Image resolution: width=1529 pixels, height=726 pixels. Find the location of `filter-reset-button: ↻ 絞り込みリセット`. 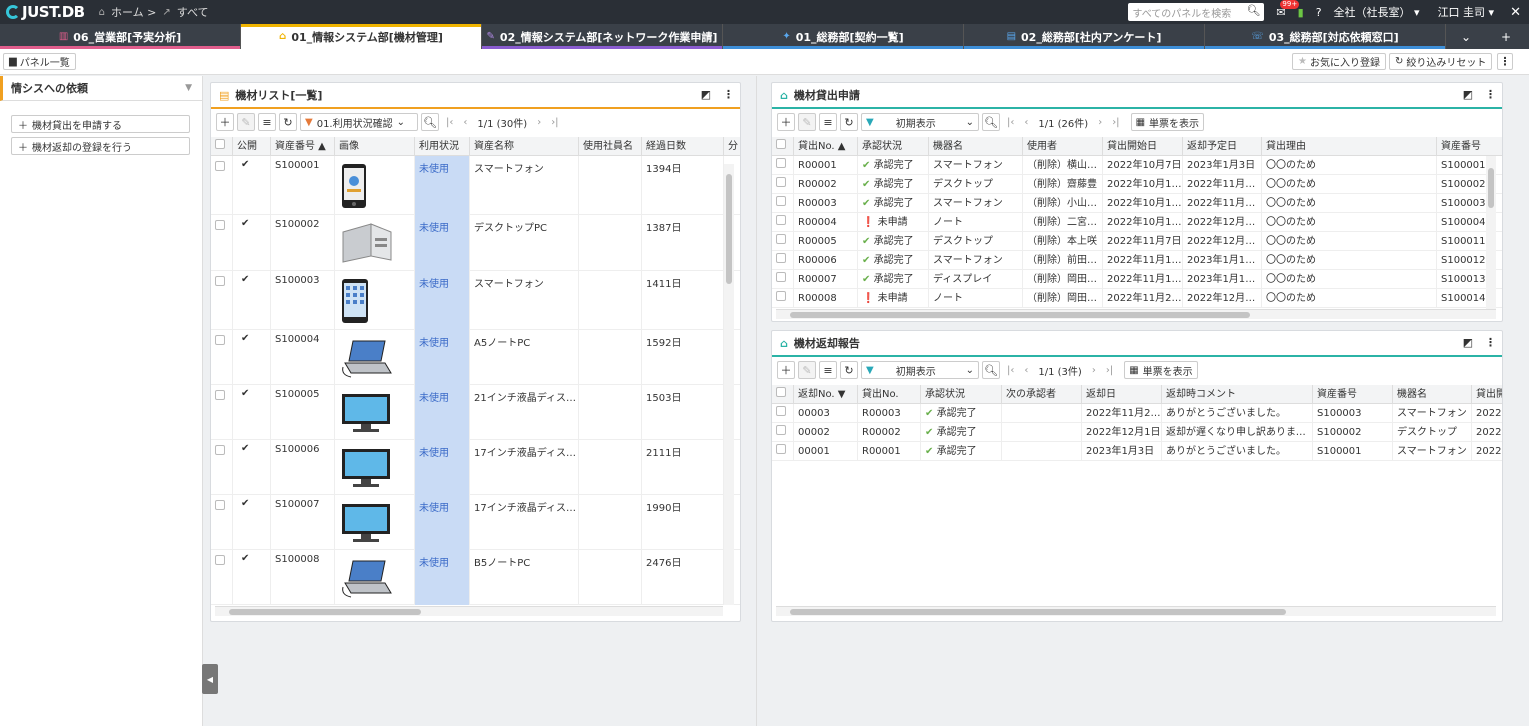

filter-reset-button: ↻ 絞り込みリセット is located at coordinates (1441, 61).